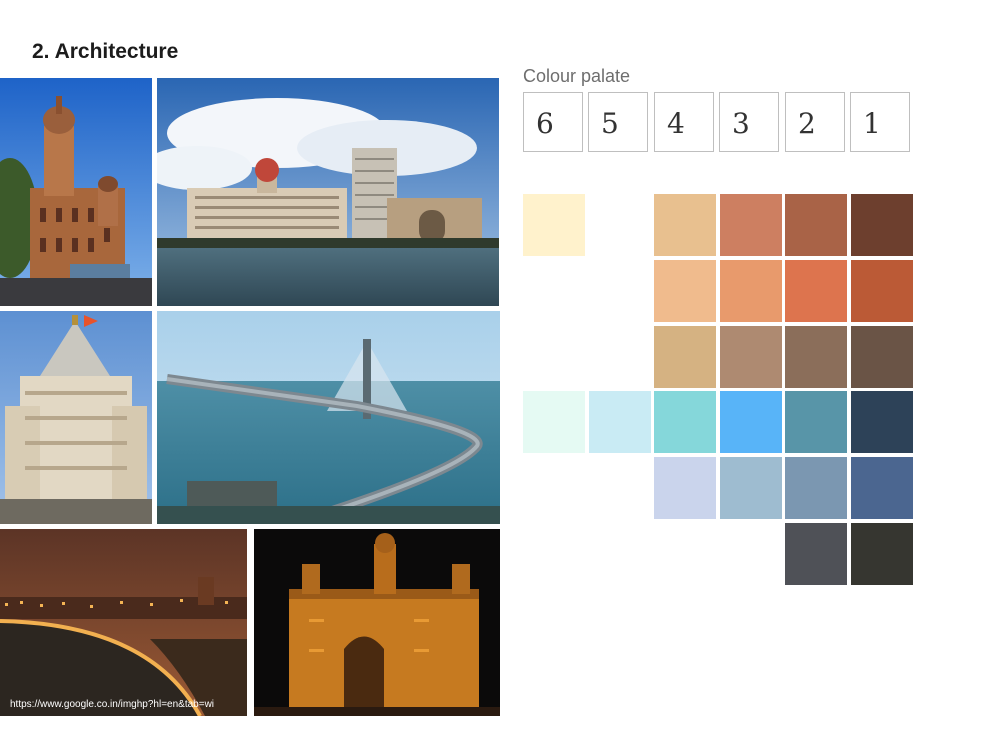 This screenshot has height=750, width=1000. I want to click on photo-sea-link-bridge, so click(328, 417).